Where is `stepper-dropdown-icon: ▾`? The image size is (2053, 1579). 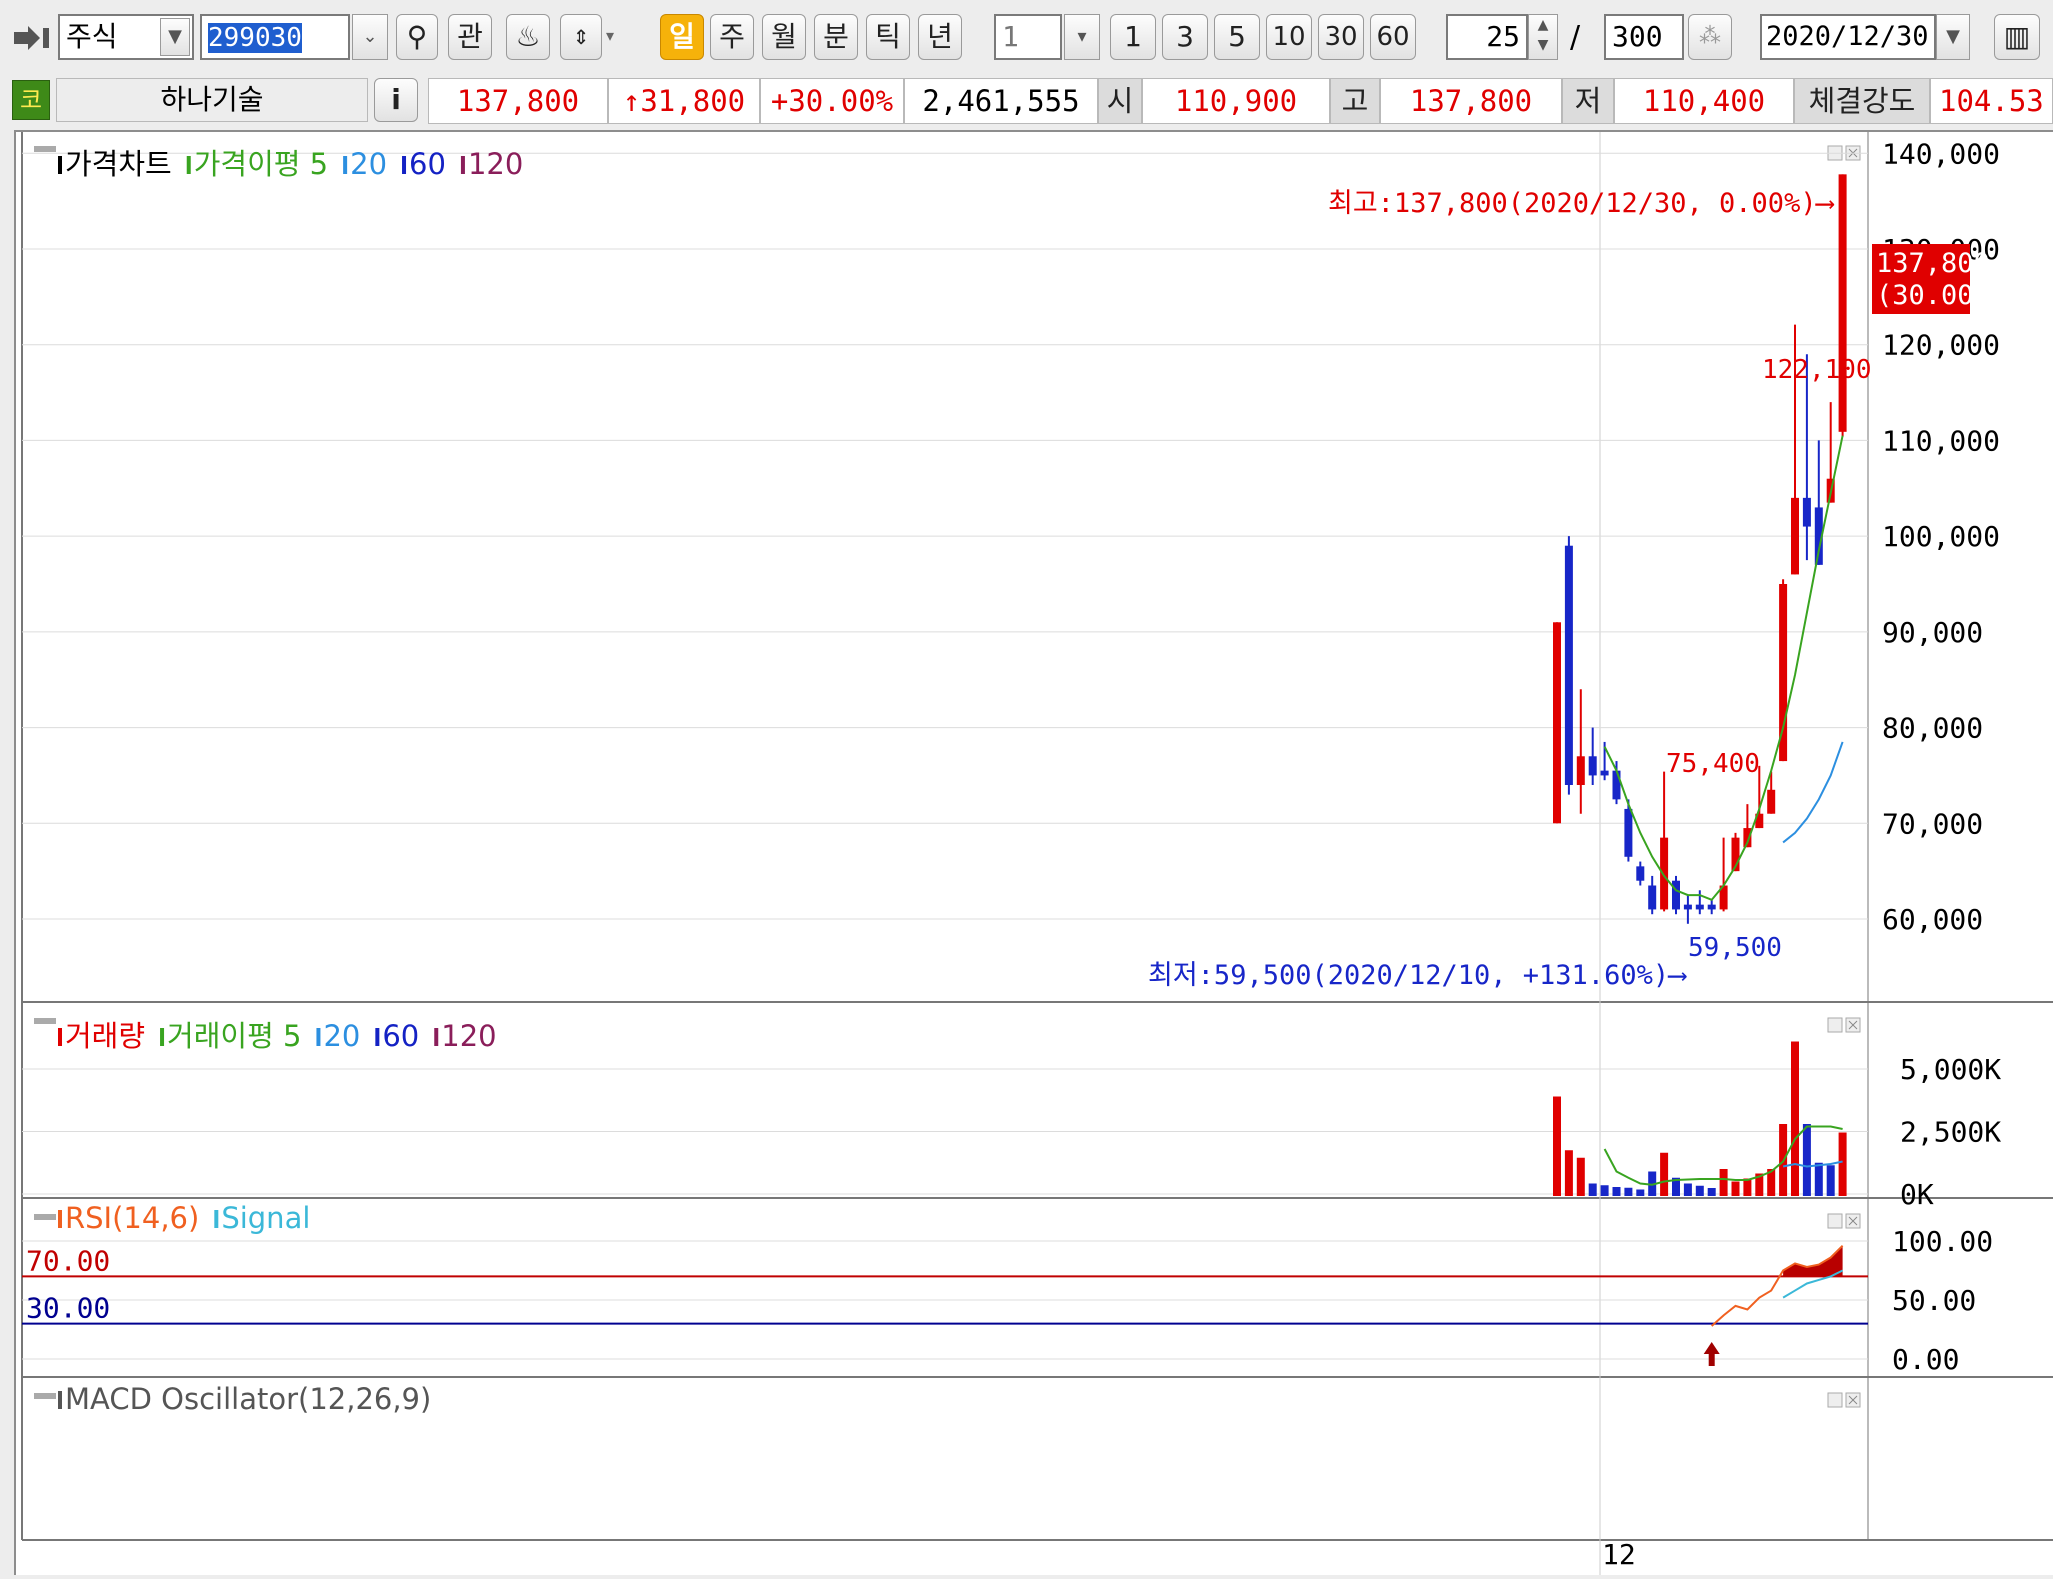
stepper-dropdown-icon: ▾ is located at coordinates (610, 35).